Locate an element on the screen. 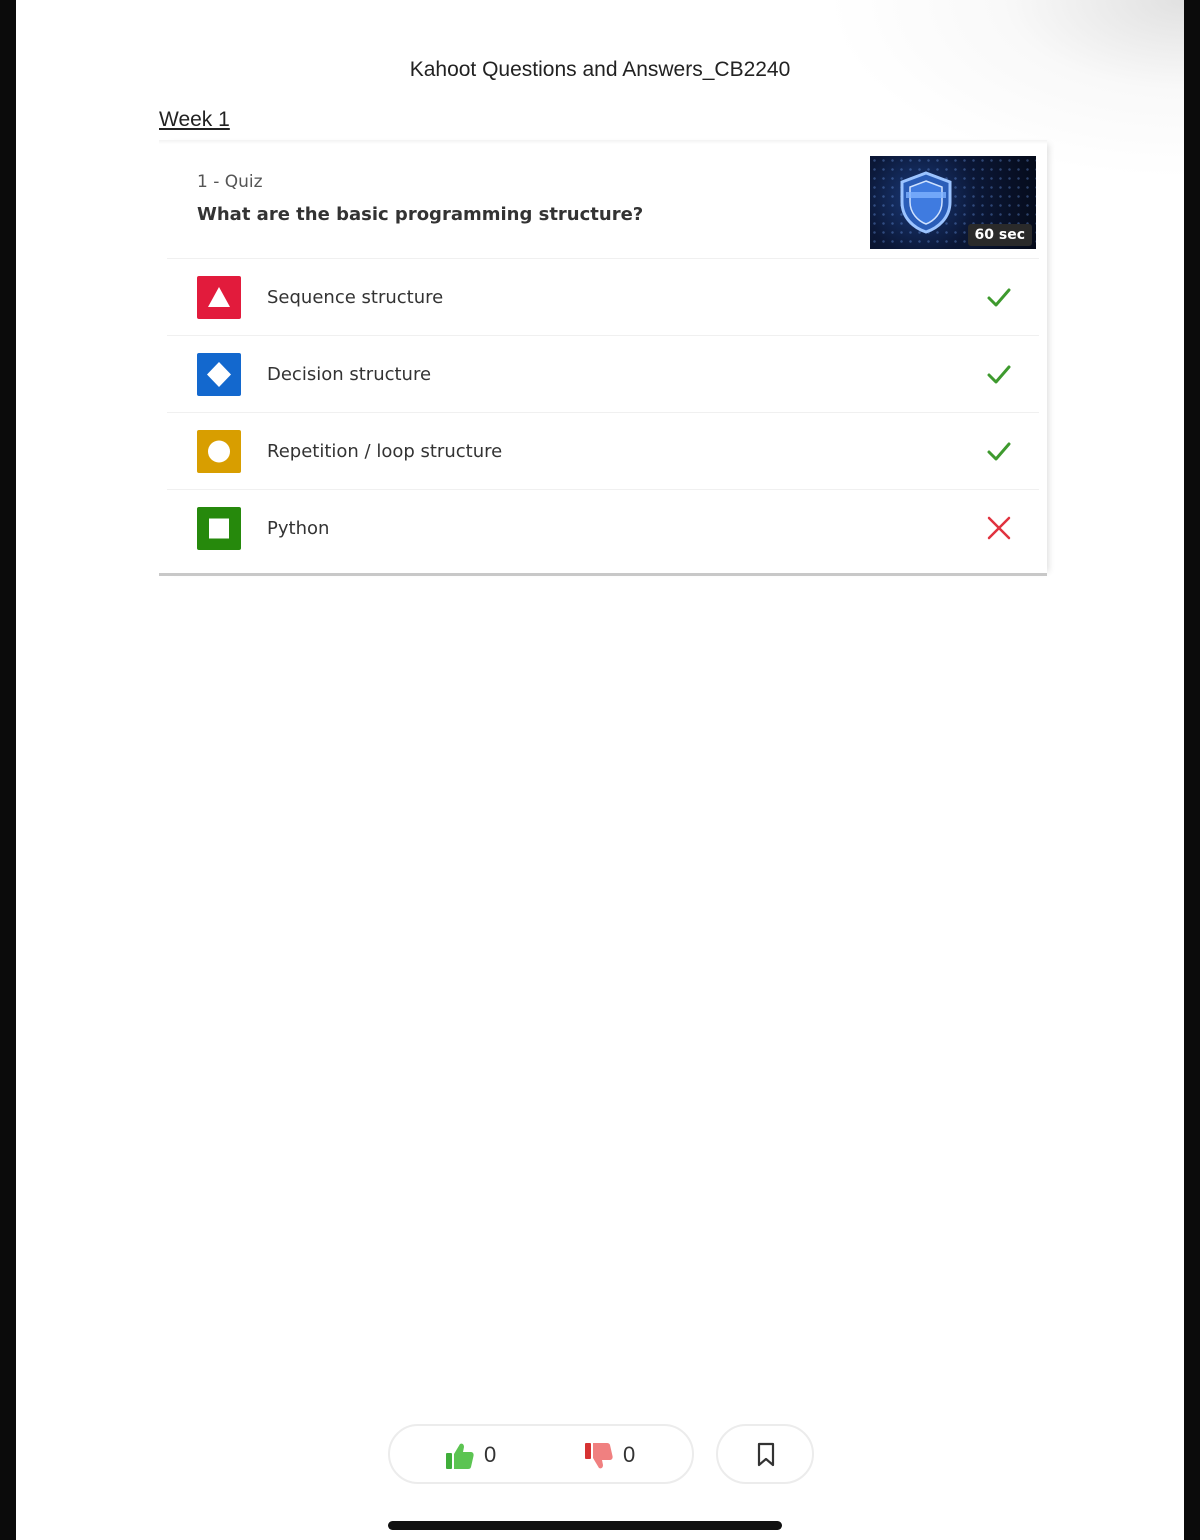 This screenshot has width=1200, height=1540. section-heading: Week 1 is located at coordinates (194, 119).